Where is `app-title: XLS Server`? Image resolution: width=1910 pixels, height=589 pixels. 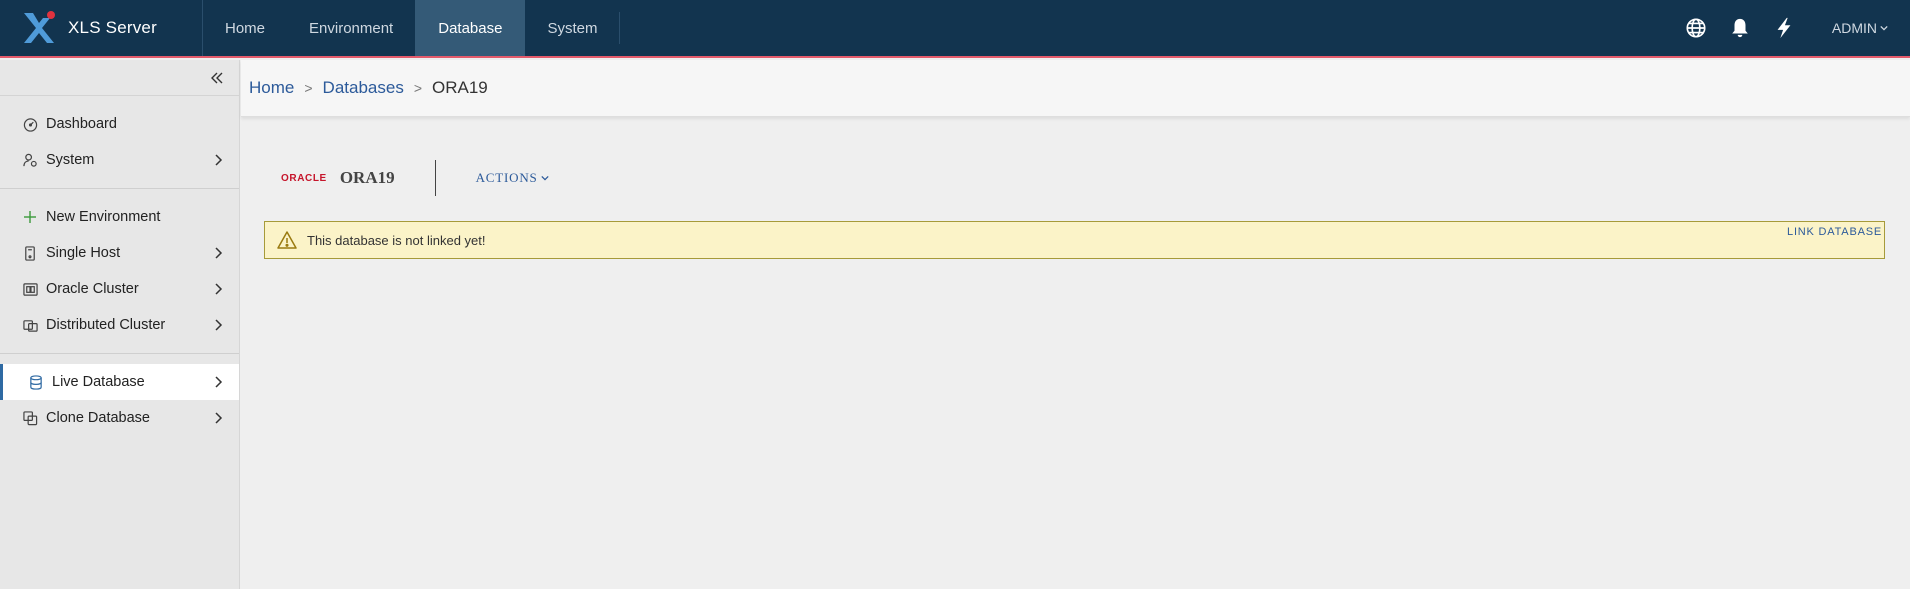 app-title: XLS Server is located at coordinates (112, 27).